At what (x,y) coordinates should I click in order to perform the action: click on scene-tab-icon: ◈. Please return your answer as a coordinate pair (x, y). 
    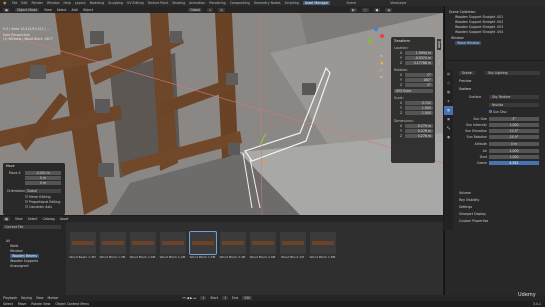
    Looking at the image, I should click on (448, 101).